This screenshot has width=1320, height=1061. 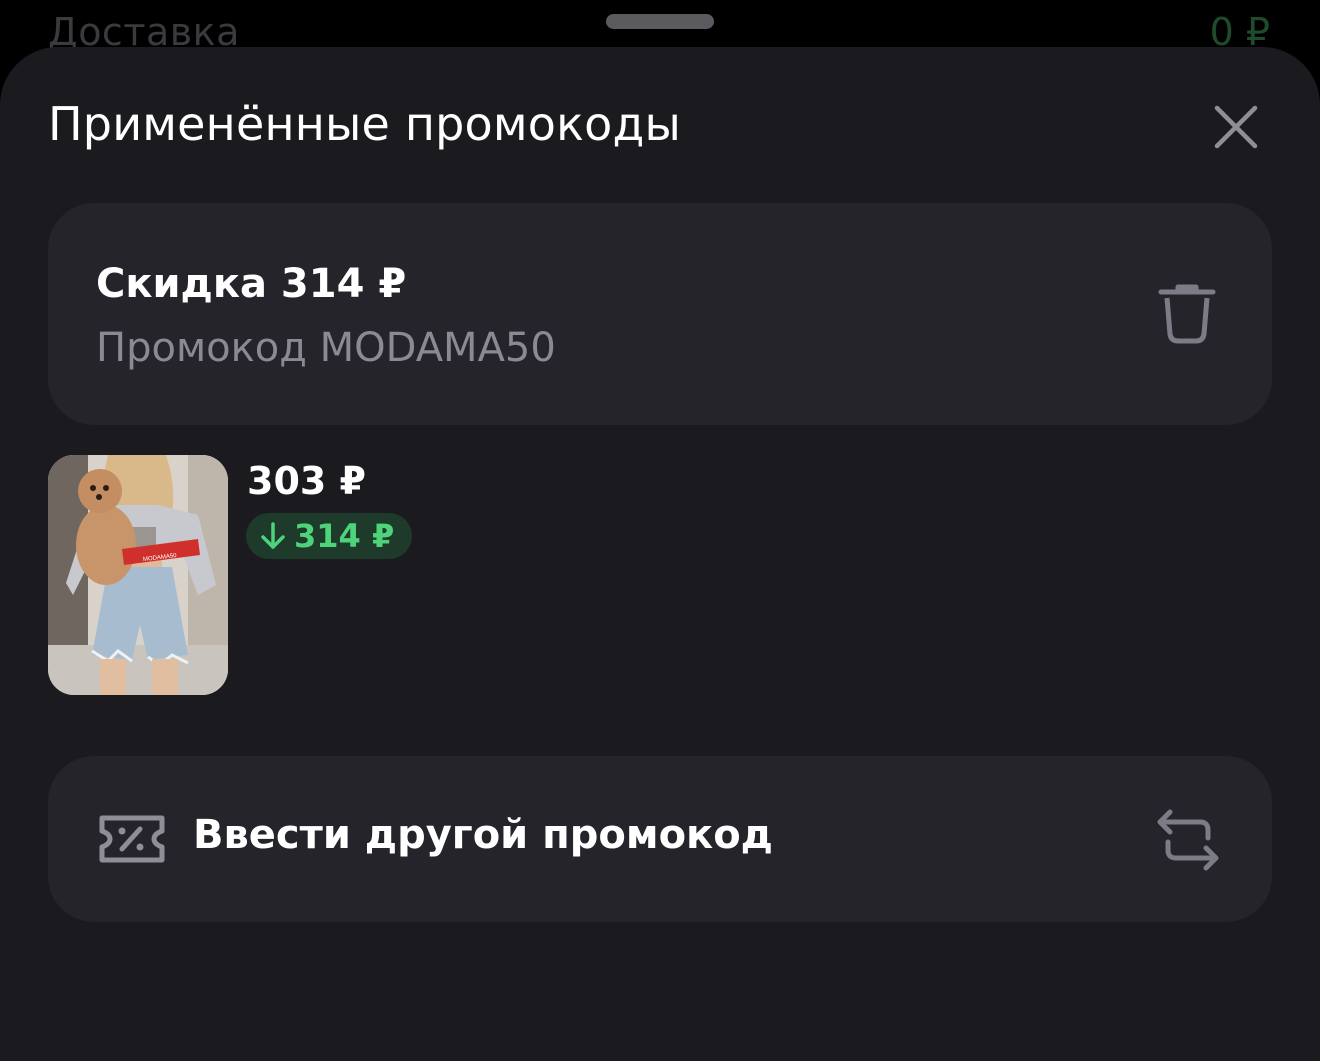 I want to click on trash-icon, so click(x=1187, y=314).